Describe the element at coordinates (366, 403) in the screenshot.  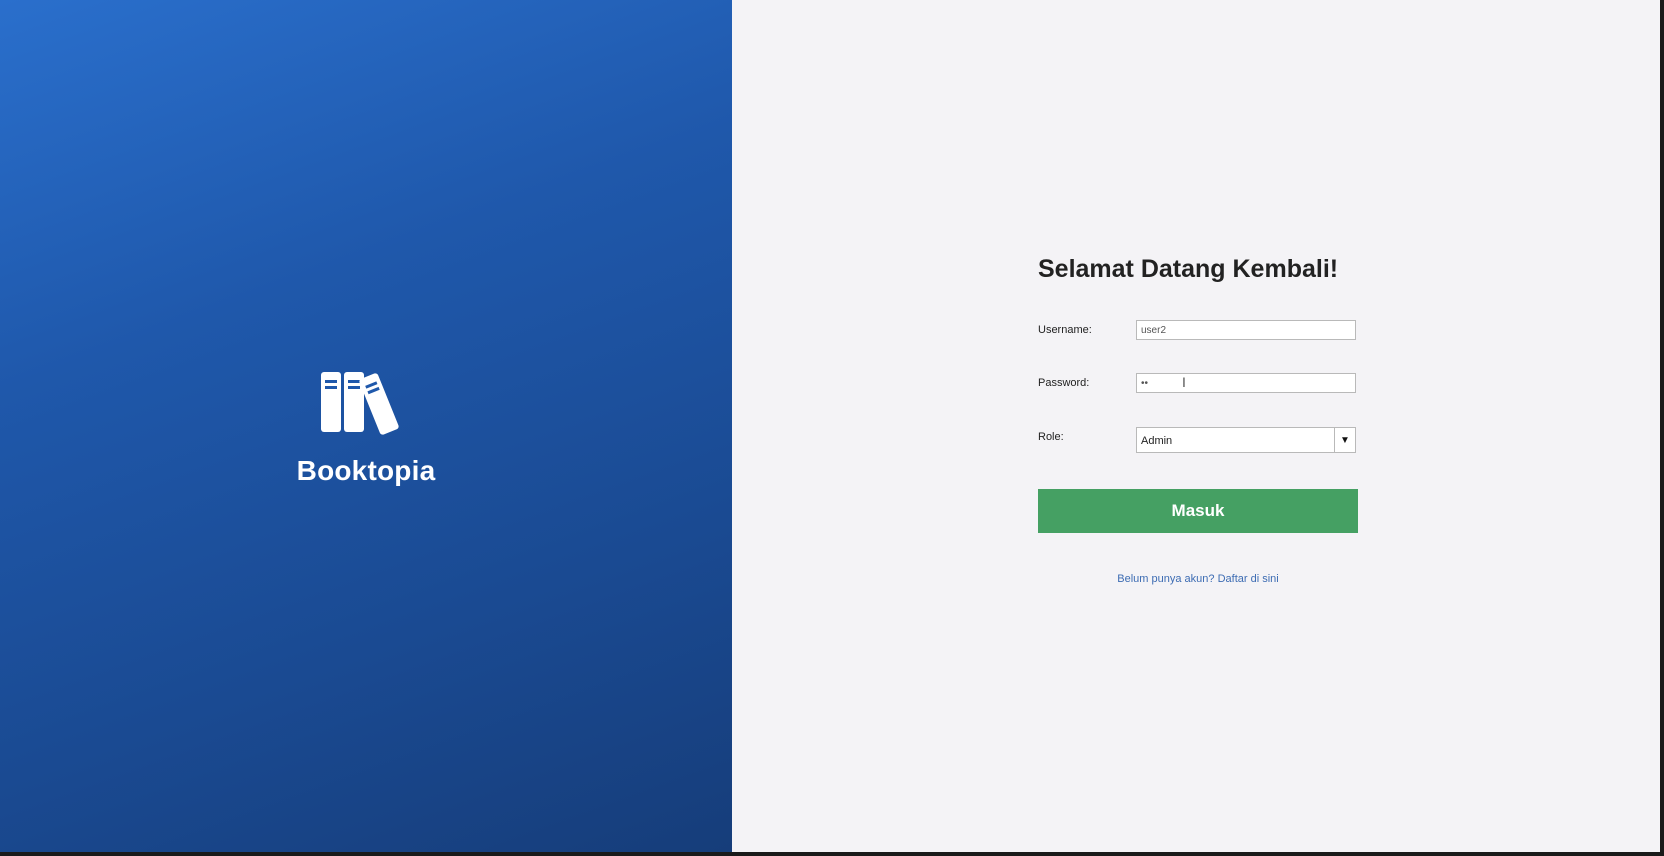
I see `books-icon` at that location.